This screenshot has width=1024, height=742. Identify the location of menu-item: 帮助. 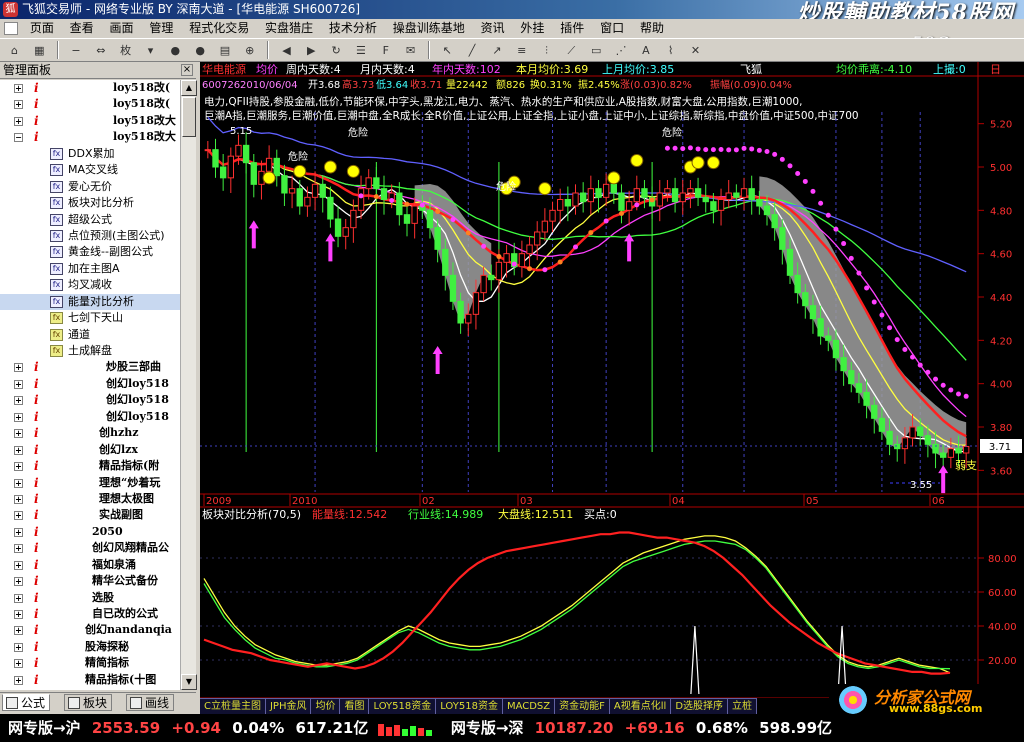
(652, 28).